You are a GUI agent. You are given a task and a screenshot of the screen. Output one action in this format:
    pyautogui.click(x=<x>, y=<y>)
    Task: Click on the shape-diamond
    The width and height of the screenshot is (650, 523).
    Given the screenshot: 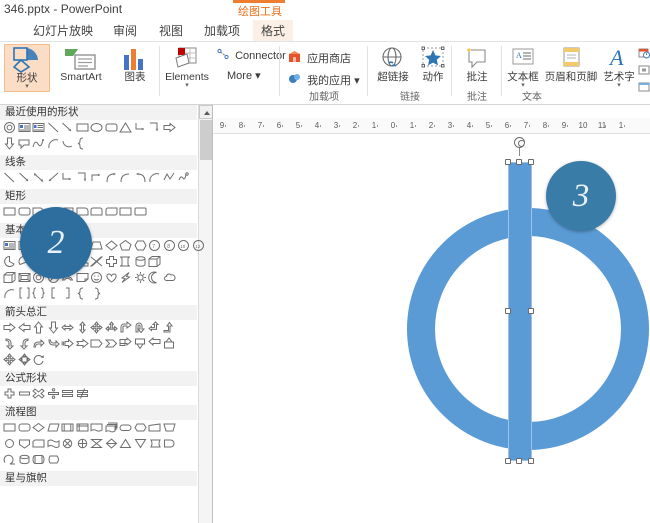 What is the action you would take?
    pyautogui.click(x=111, y=245)
    